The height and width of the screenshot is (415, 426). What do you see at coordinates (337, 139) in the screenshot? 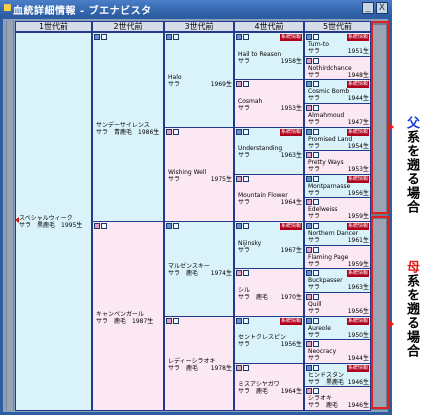
I see `horse-cell-gen5: 系統情報 Promised Land サラ 1954生` at bounding box center [337, 139].